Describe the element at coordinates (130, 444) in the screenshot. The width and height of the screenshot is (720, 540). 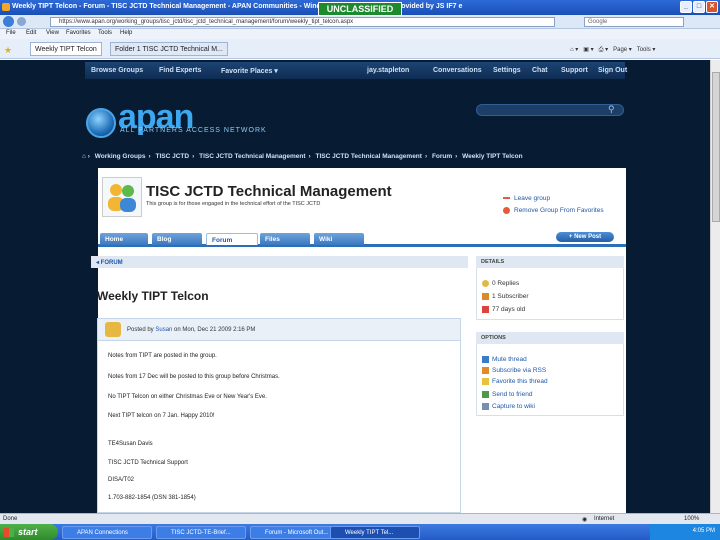
I see `post-body-line: TE4Susan Davis` at that location.